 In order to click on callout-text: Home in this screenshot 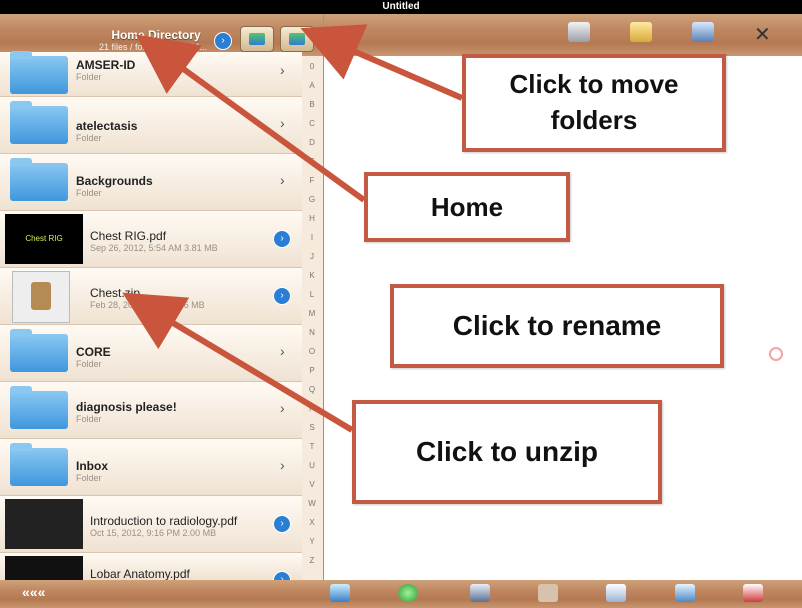, I will do `click(467, 207)`.